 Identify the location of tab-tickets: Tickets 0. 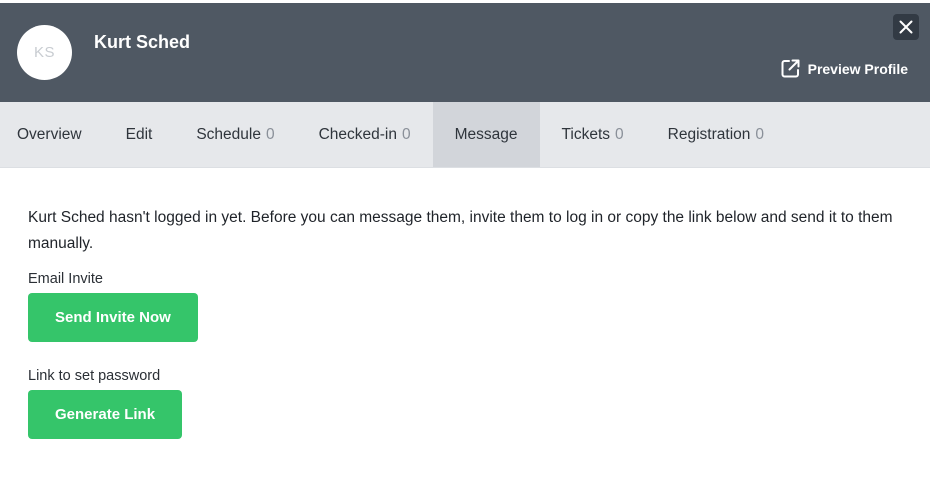
(593, 134).